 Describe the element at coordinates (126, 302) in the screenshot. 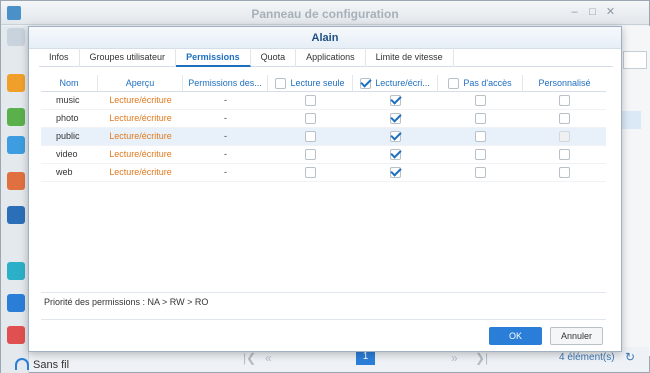

I see `permission-priority-note: Priorité des permissions : NA > RW > RO` at that location.